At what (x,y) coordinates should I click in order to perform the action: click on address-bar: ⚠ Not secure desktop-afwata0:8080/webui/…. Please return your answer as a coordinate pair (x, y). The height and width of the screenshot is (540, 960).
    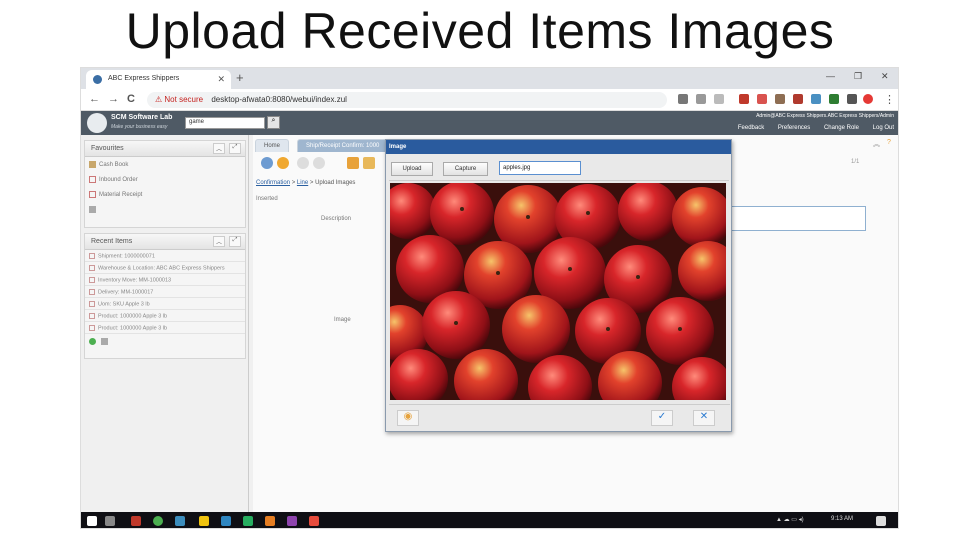
    Looking at the image, I should click on (407, 100).